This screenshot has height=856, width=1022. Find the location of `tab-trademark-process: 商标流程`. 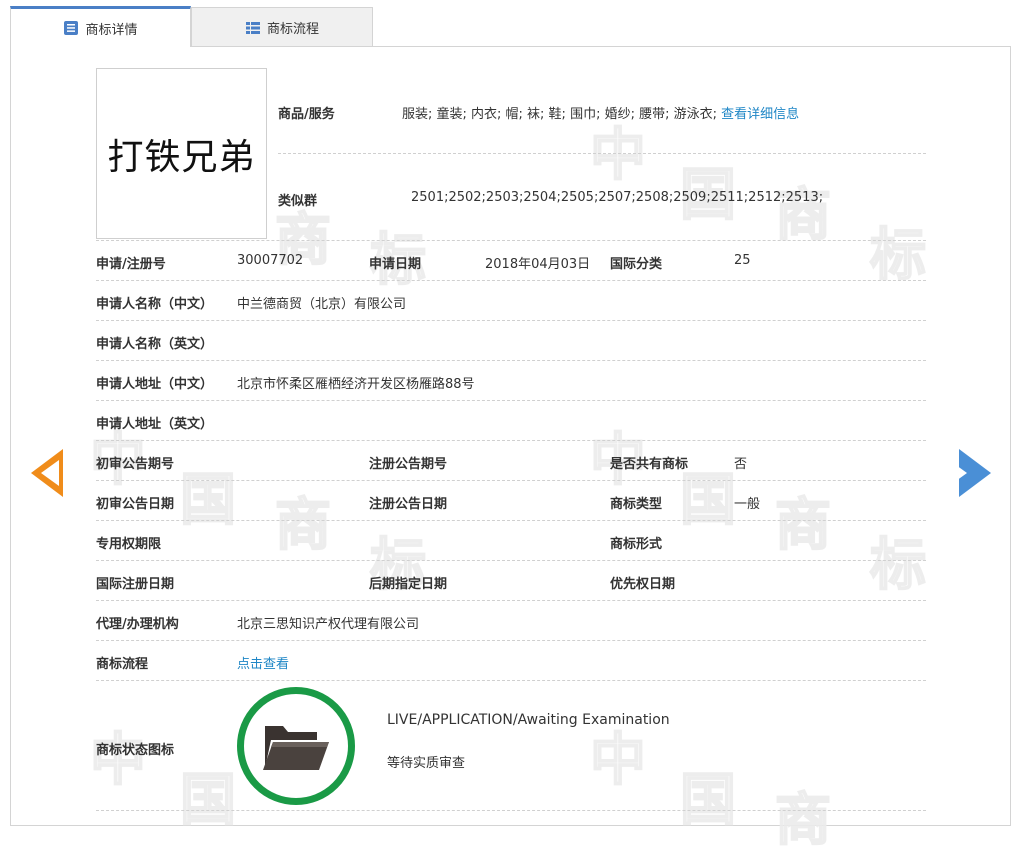

tab-trademark-process: 商标流程 is located at coordinates (282, 27).